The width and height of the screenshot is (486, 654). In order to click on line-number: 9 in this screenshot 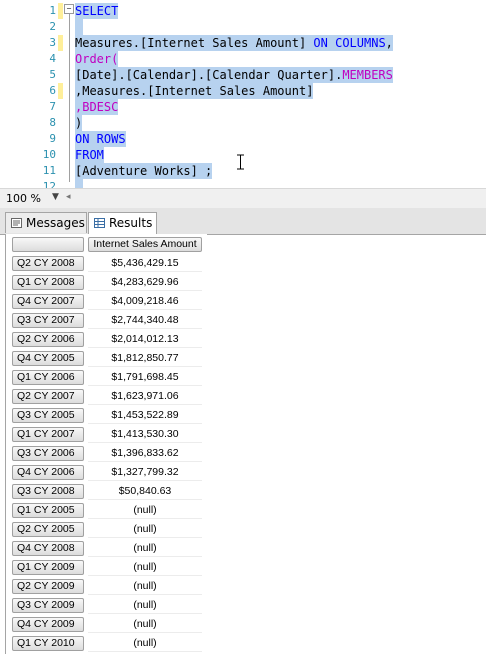, I will do `click(52, 138)`.